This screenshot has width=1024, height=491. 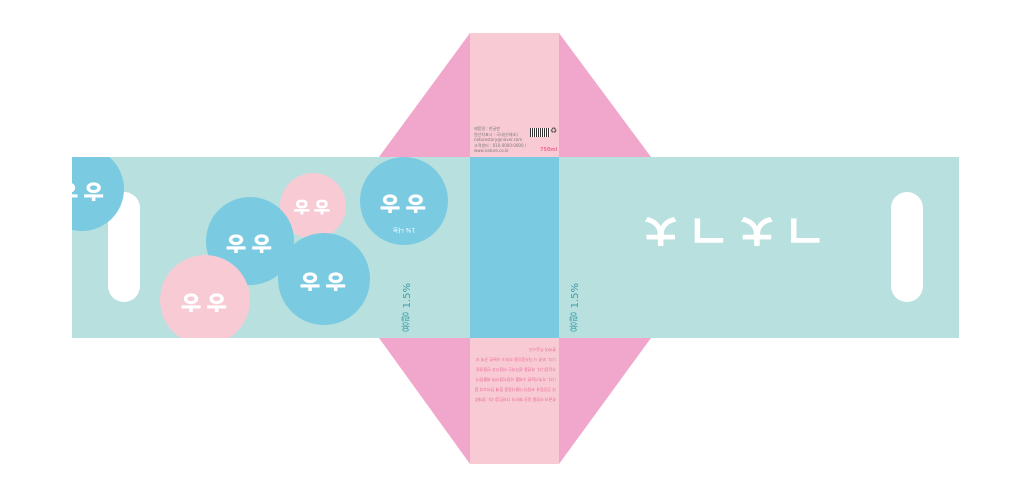 What do you see at coordinates (605, 401) in the screenshot?
I see `bottom-right-flap` at bounding box center [605, 401].